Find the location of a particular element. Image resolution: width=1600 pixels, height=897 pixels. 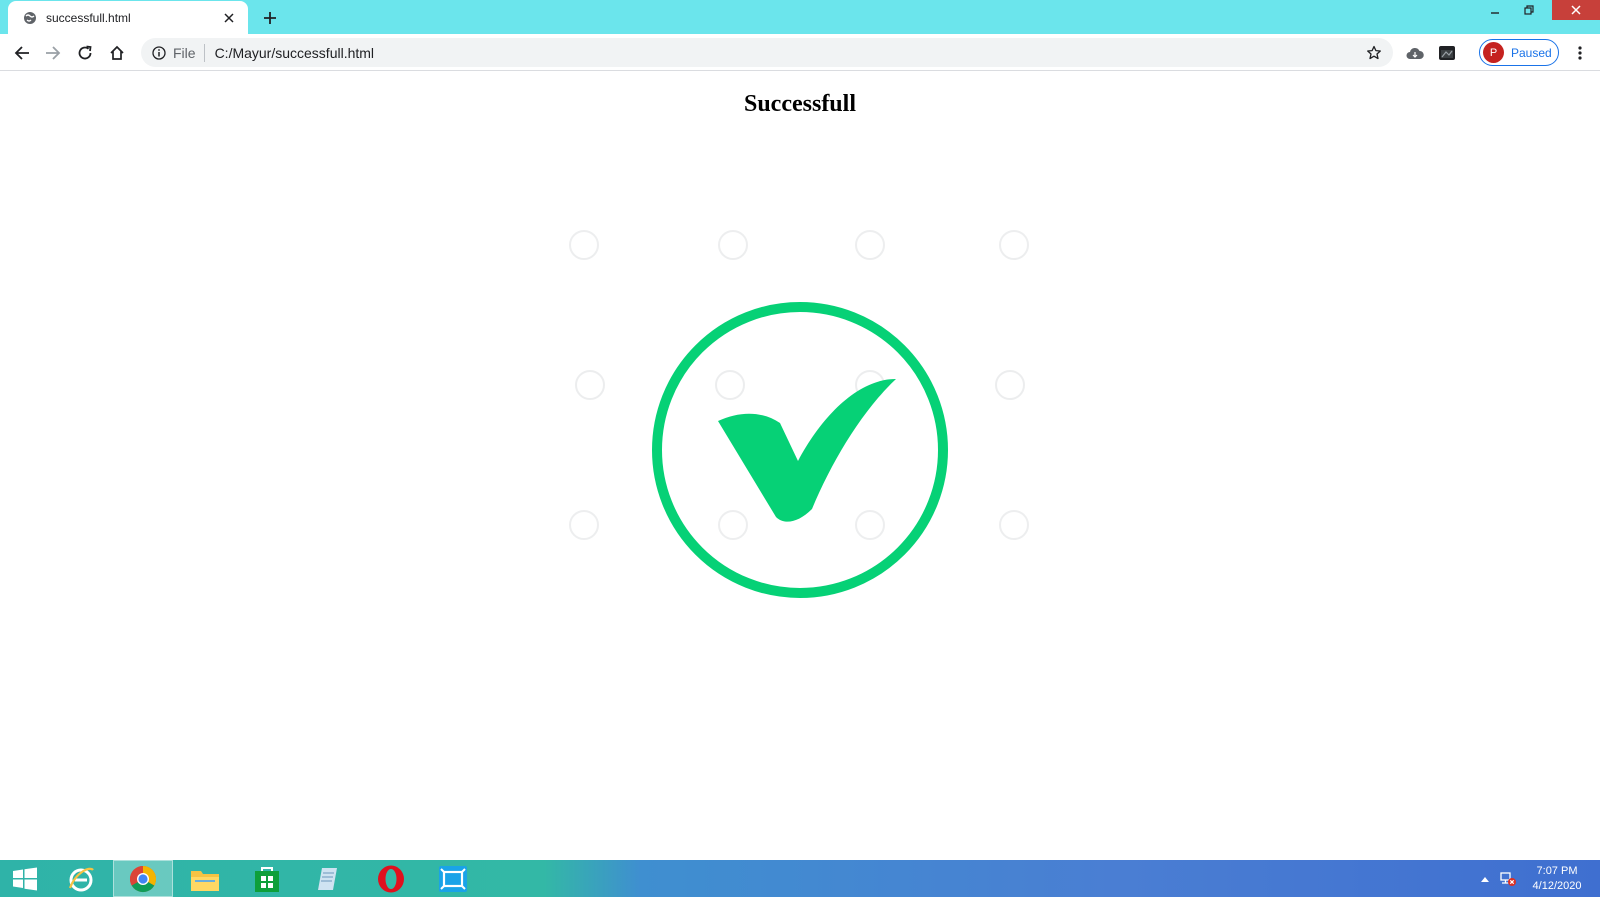

clock-date: 4/12/2020 is located at coordinates (1557, 885).